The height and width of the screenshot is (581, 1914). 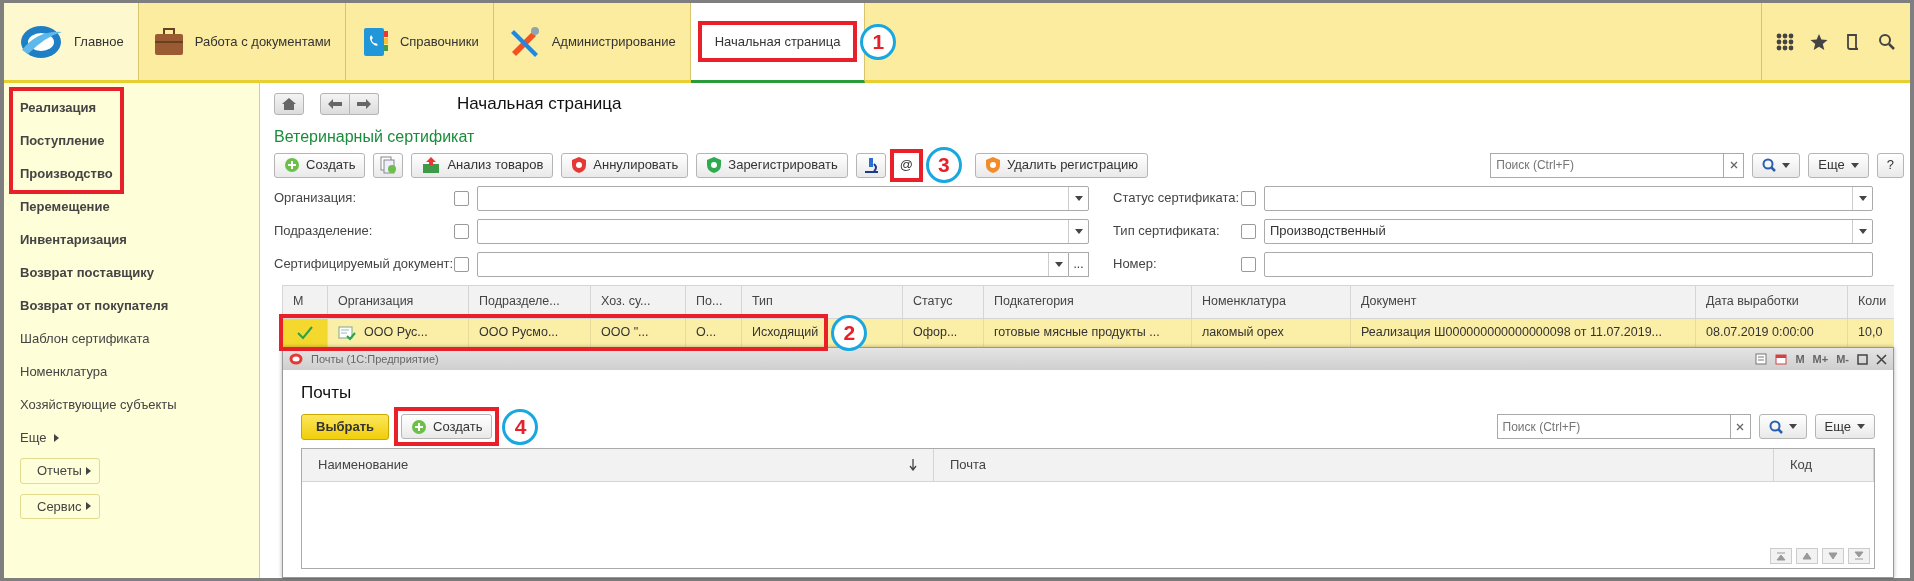 What do you see at coordinates (60, 506) in the screenshot?
I see `sidebar-button: Сервис` at bounding box center [60, 506].